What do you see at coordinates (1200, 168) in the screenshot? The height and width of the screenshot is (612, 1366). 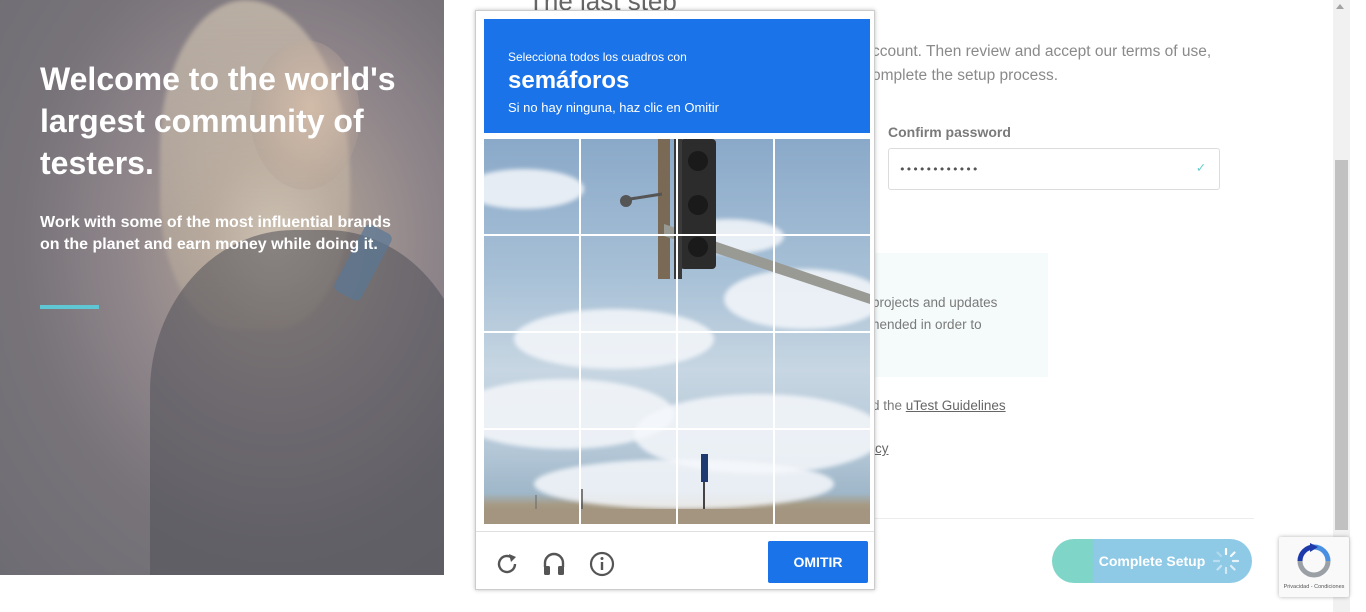 I see `check-icon: ✓` at bounding box center [1200, 168].